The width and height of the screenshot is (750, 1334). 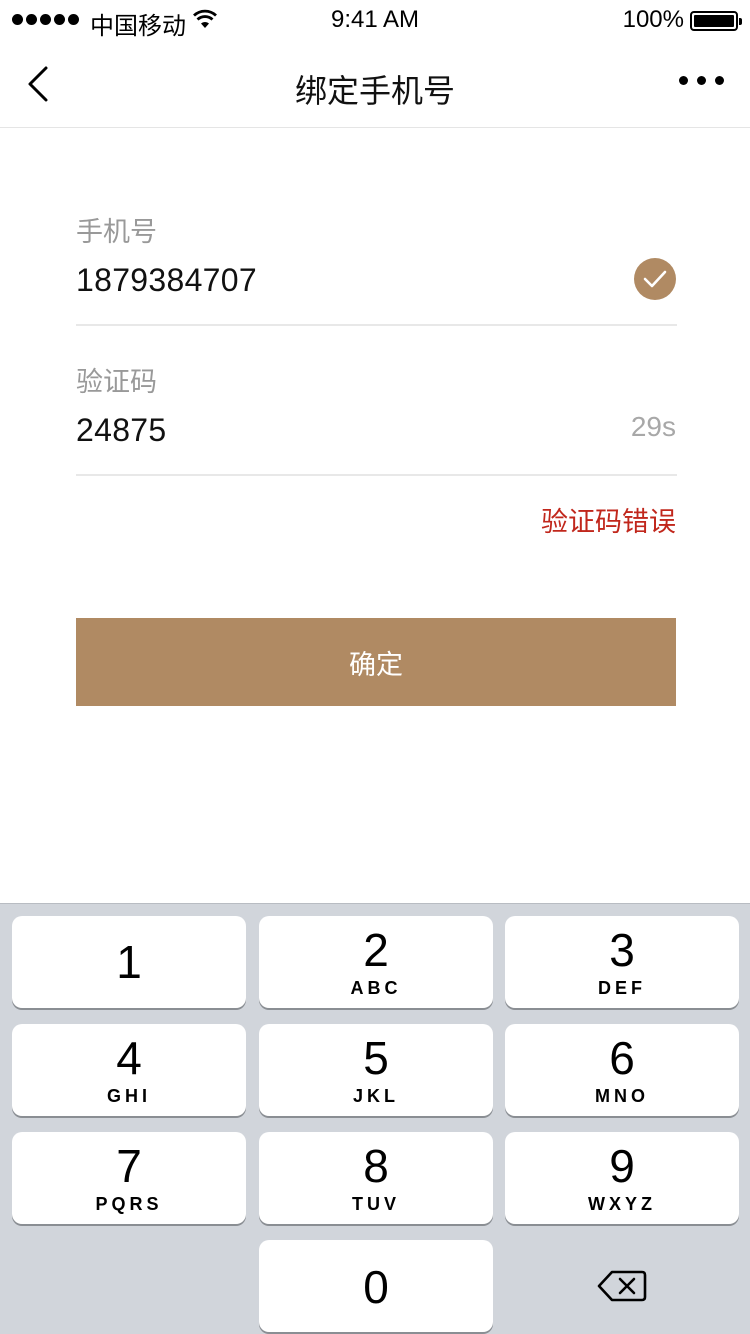 I want to click on nav-bar: 绑定手机号, so click(x=375, y=84).